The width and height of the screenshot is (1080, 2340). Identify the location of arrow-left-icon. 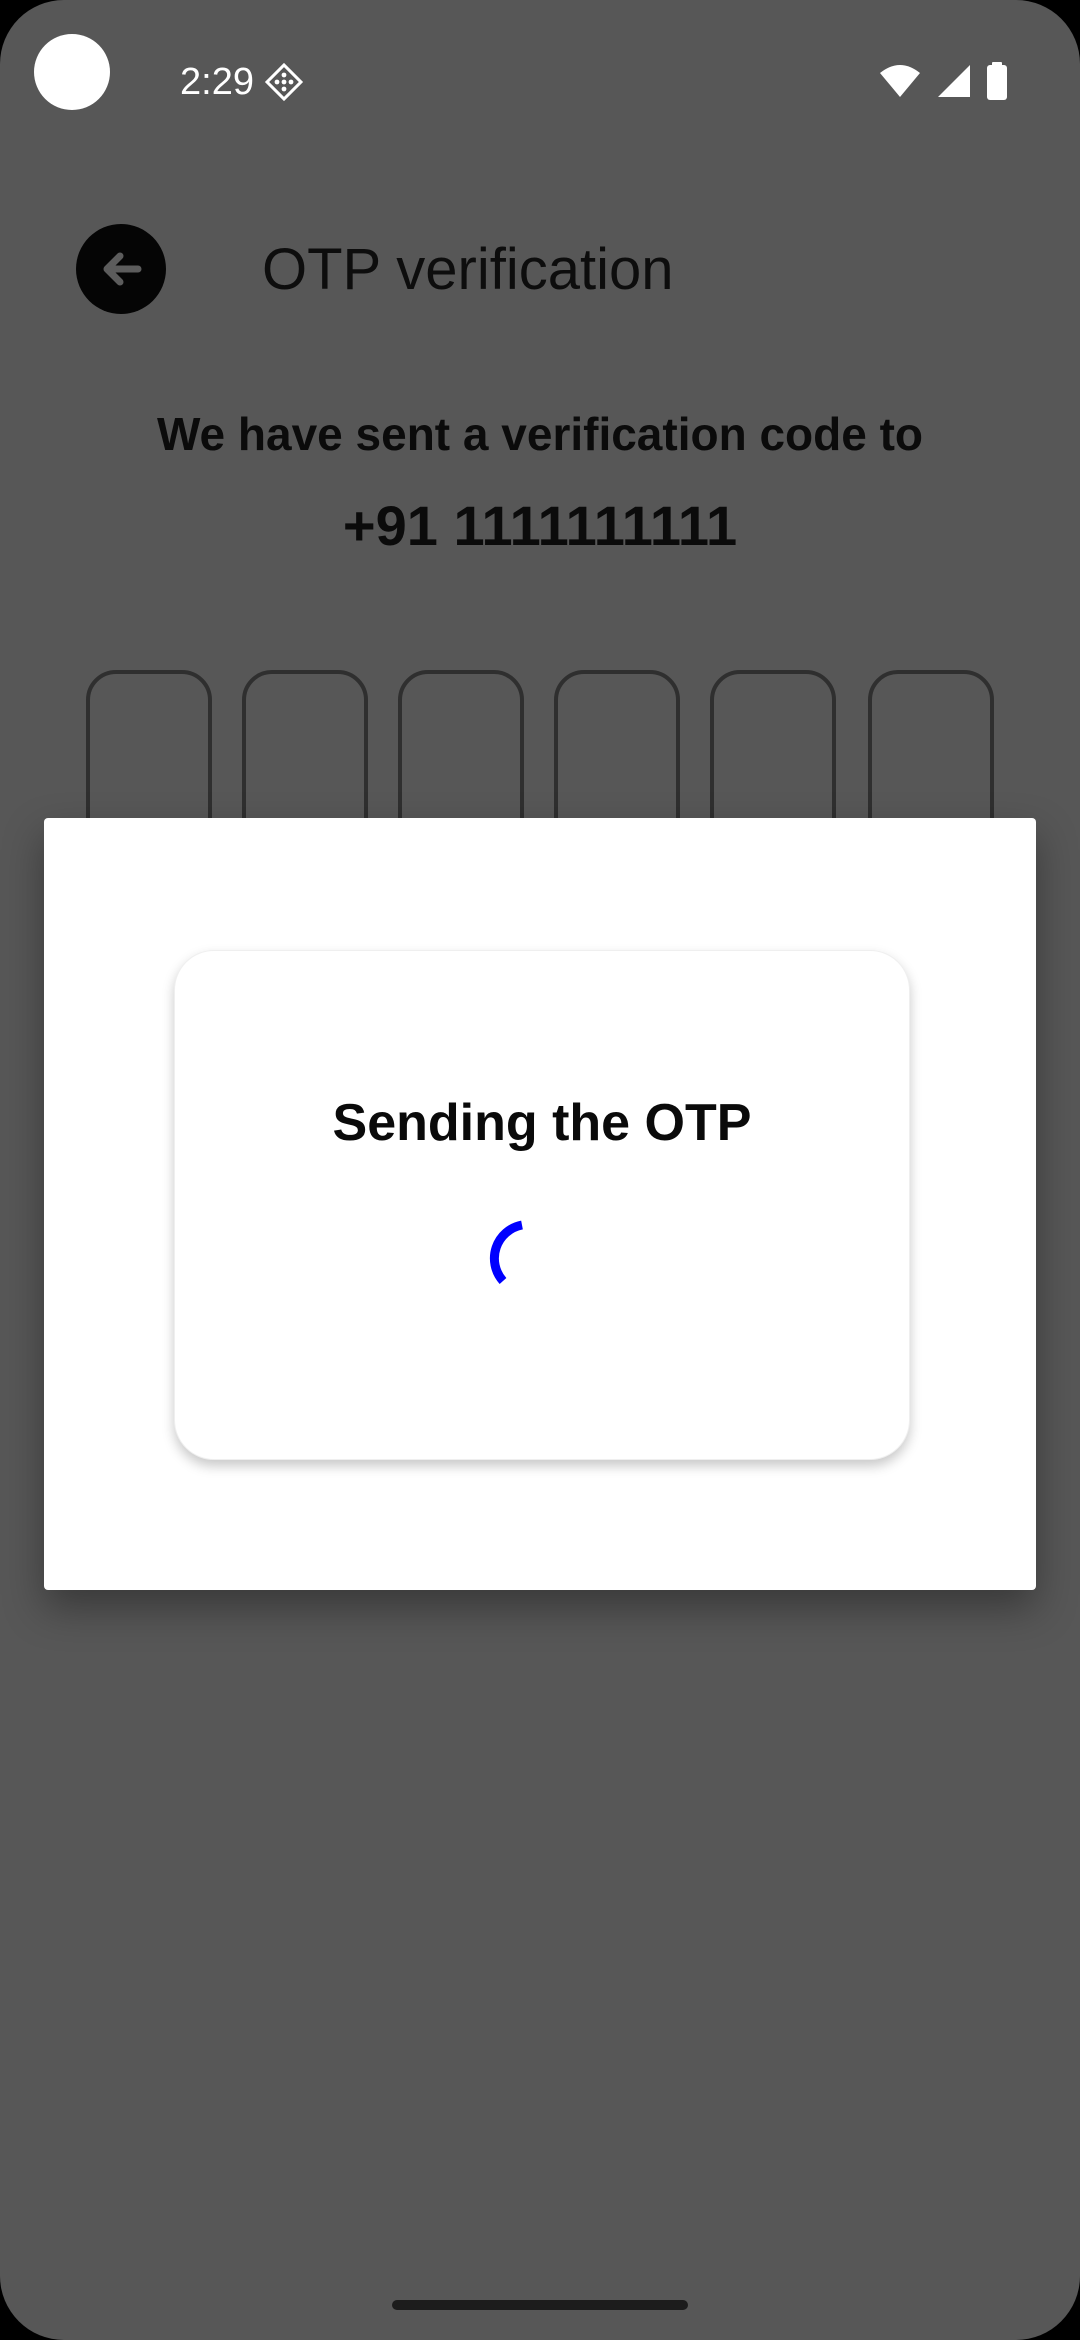
(122, 269).